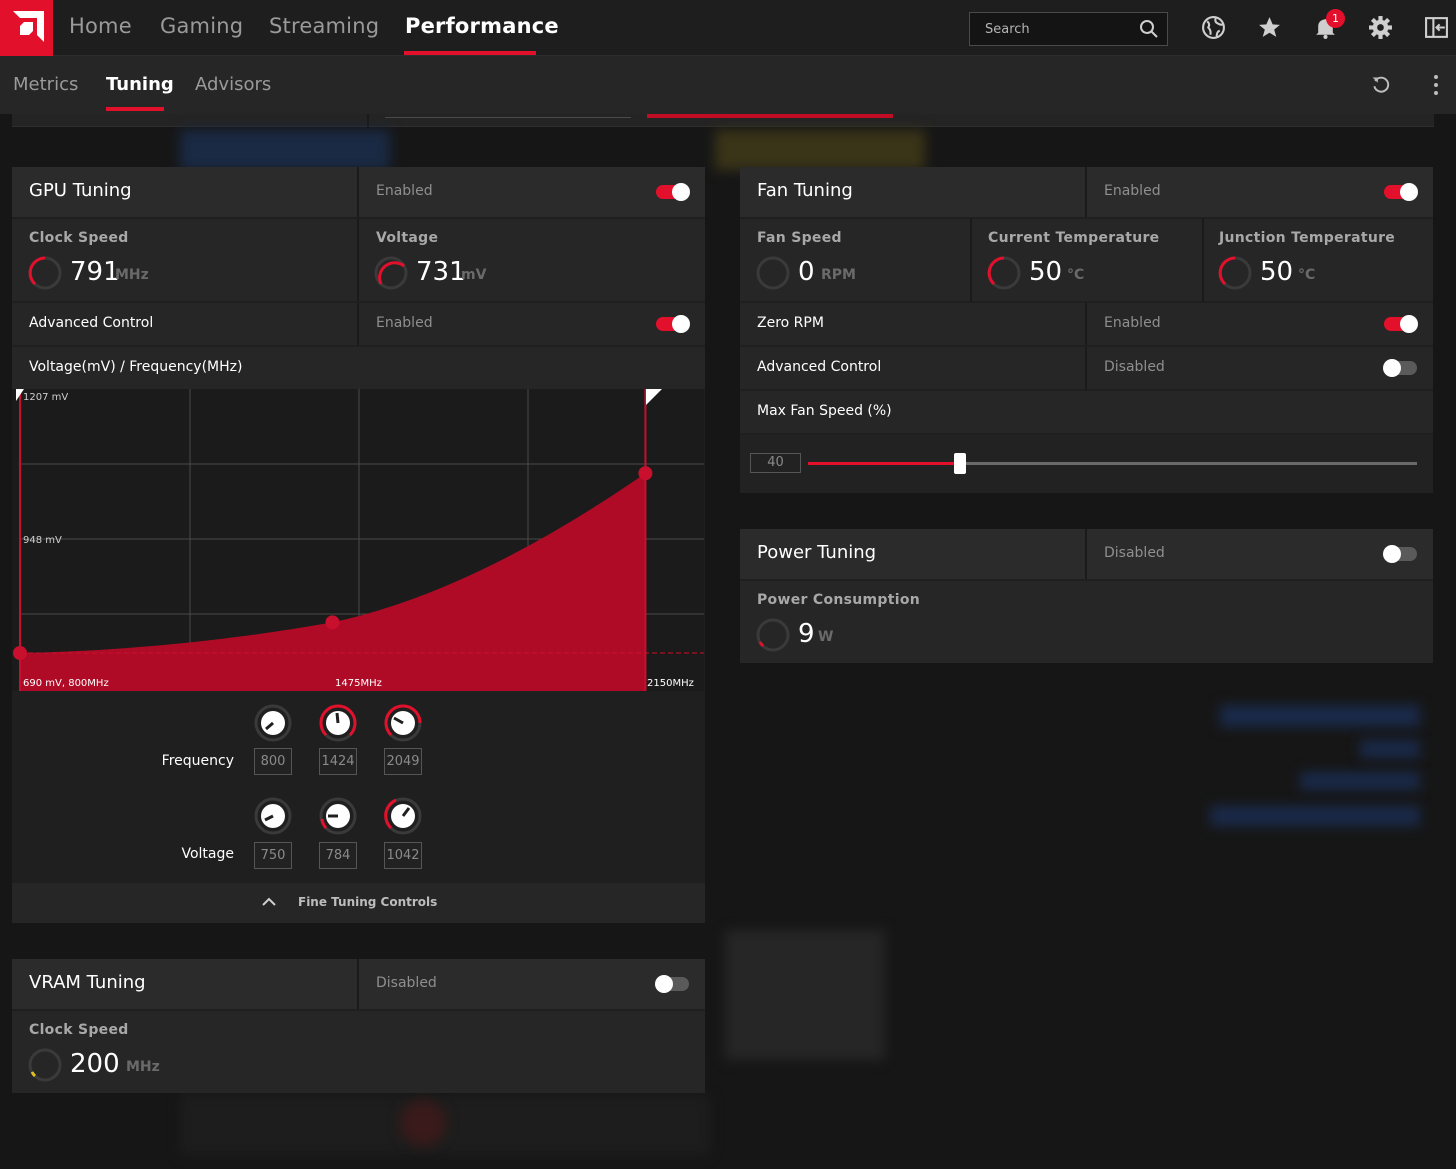 The height and width of the screenshot is (1169, 1456). Describe the element at coordinates (403, 855) in the screenshot. I see `voltage-input-3: 1042` at that location.